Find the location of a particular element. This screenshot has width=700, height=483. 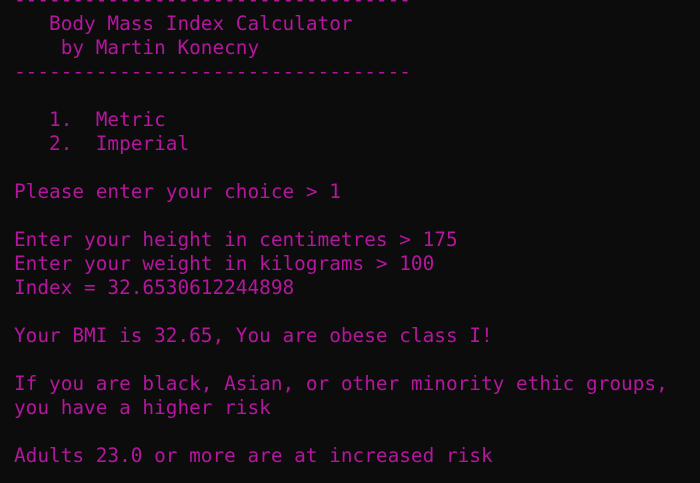

app-title: Body Mass Index Calculator is located at coordinates (183, 23).